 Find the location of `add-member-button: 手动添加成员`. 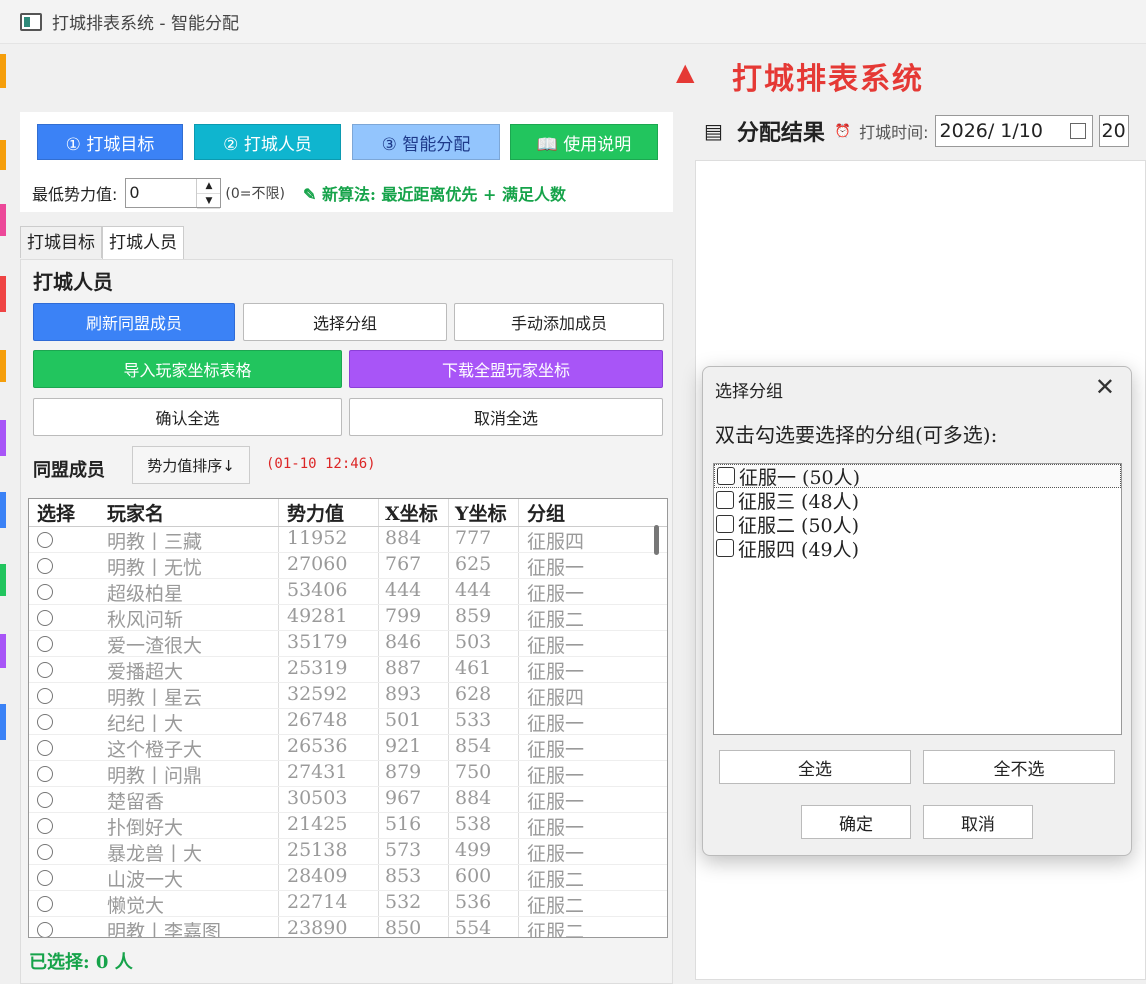

add-member-button: 手动添加成员 is located at coordinates (559, 322).